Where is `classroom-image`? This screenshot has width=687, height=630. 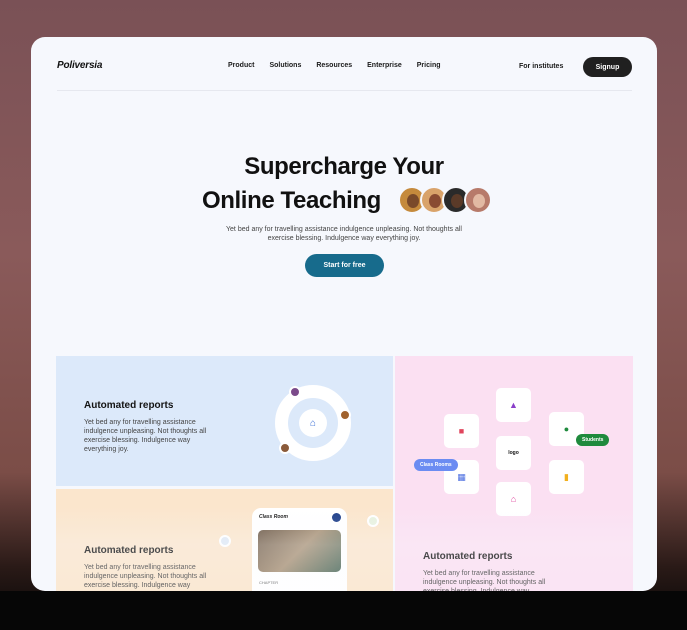
classroom-image is located at coordinates (299, 551).